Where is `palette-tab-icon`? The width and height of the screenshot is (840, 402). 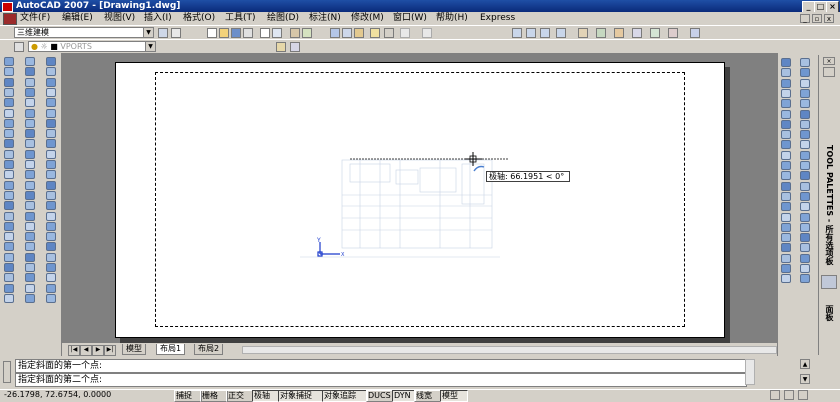 palette-tab-icon is located at coordinates (829, 282).